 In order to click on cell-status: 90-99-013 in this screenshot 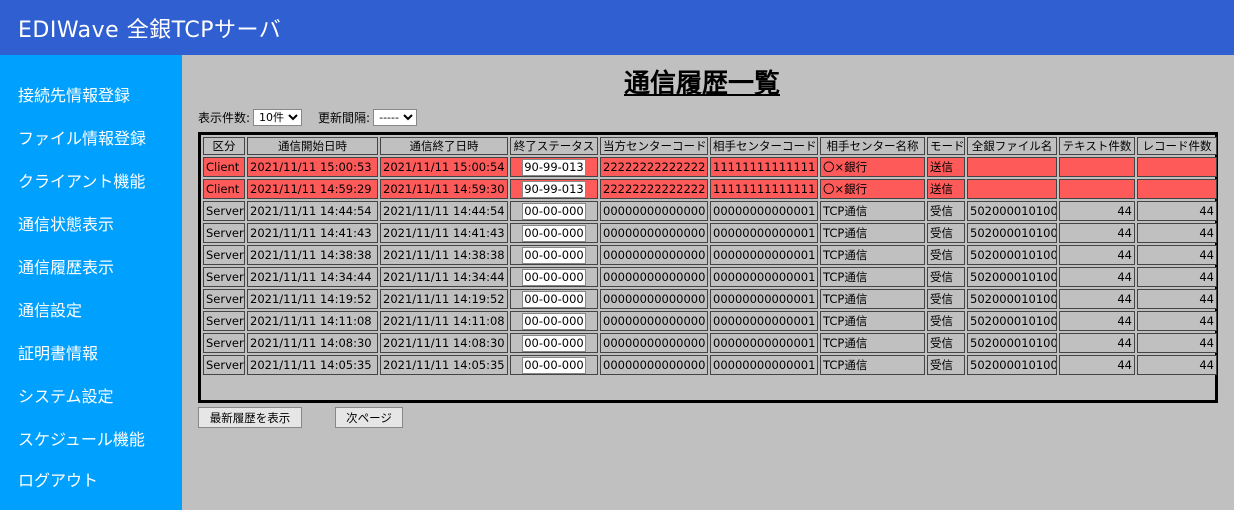, I will do `click(554, 167)`.